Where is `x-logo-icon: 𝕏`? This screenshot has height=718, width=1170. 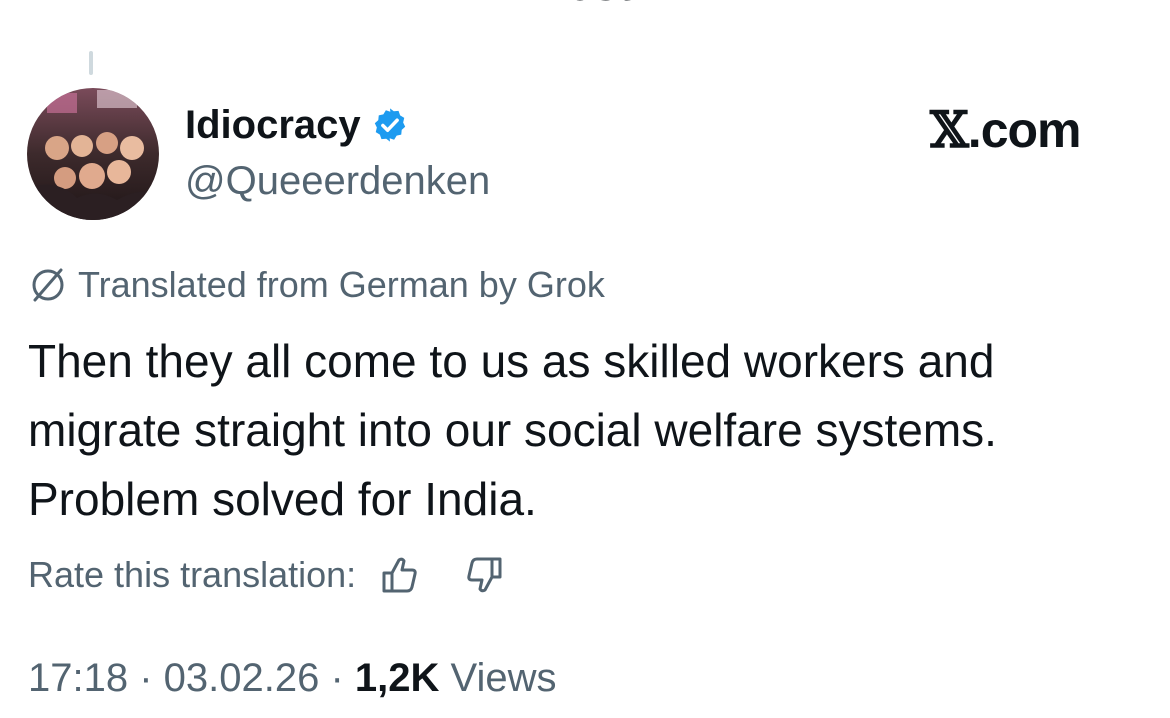
x-logo-icon: 𝕏 is located at coordinates (949, 129).